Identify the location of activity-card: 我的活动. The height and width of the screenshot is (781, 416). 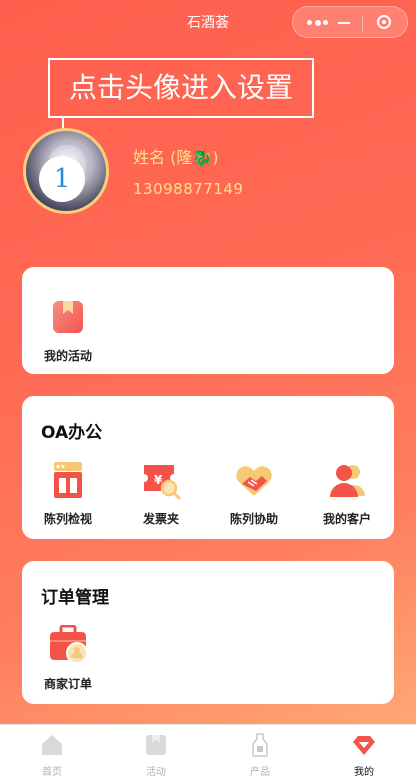
(208, 320).